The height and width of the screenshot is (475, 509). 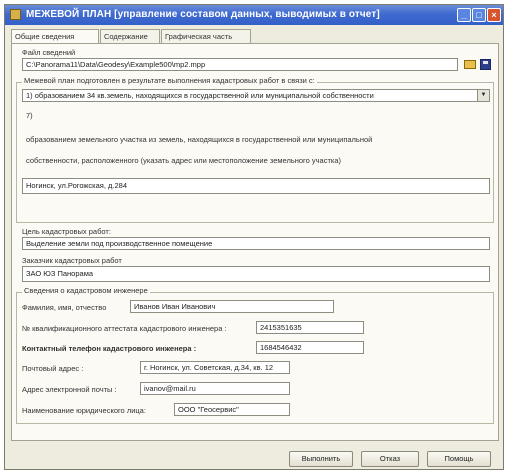 What do you see at coordinates (310, 347) in the screenshot?
I see `phone-field: 1684546432` at bounding box center [310, 347].